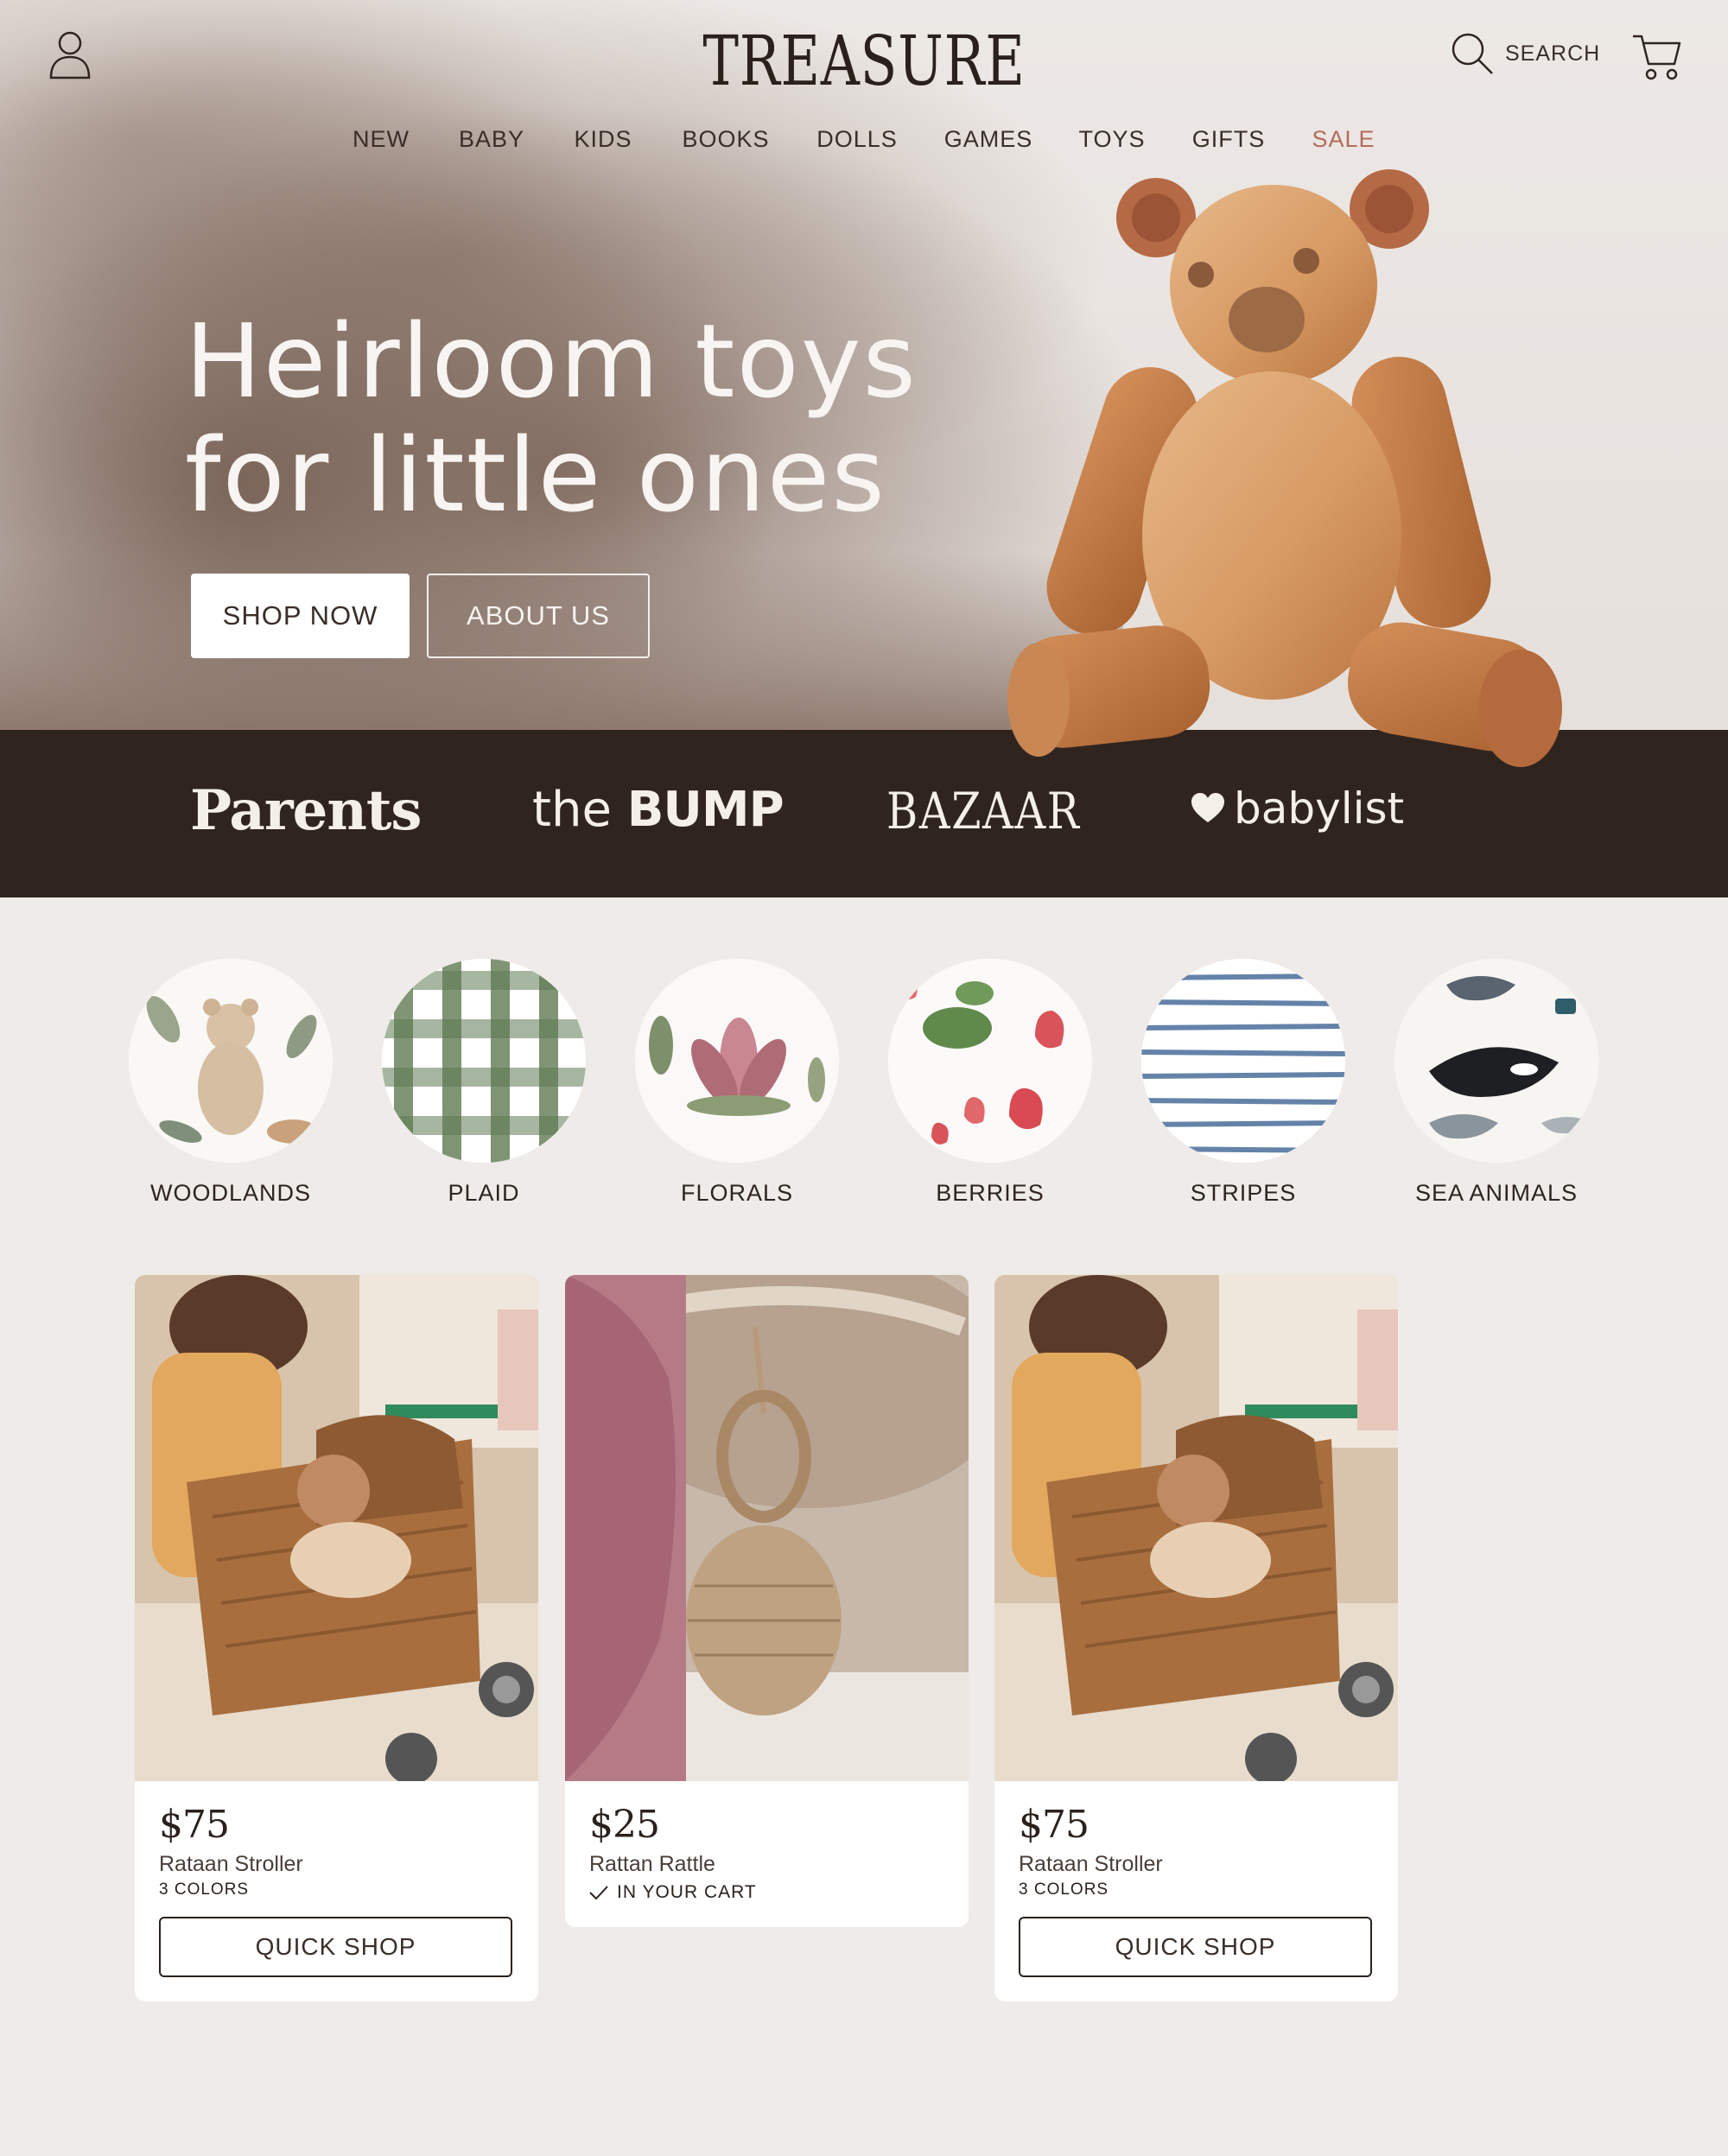 The height and width of the screenshot is (2156, 1728). I want to click on category-plaid-image, so click(484, 1061).